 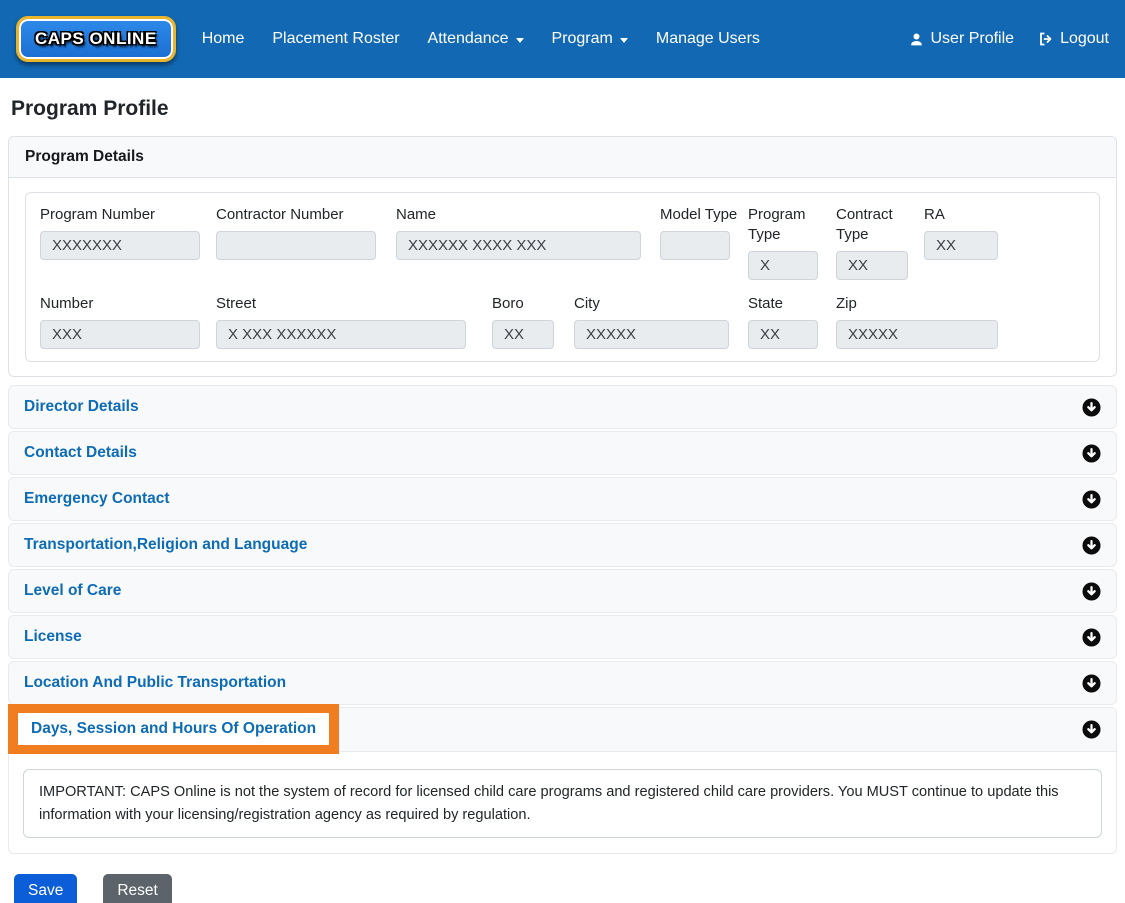 I want to click on nav-item-program: Program, so click(x=590, y=39).